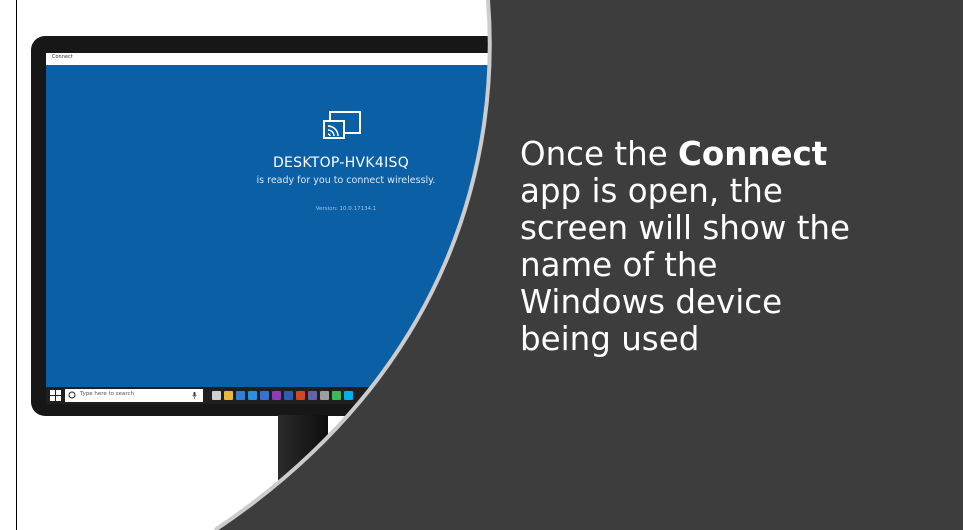  What do you see at coordinates (753, 154) in the screenshot?
I see `caption-app-name: Connect` at bounding box center [753, 154].